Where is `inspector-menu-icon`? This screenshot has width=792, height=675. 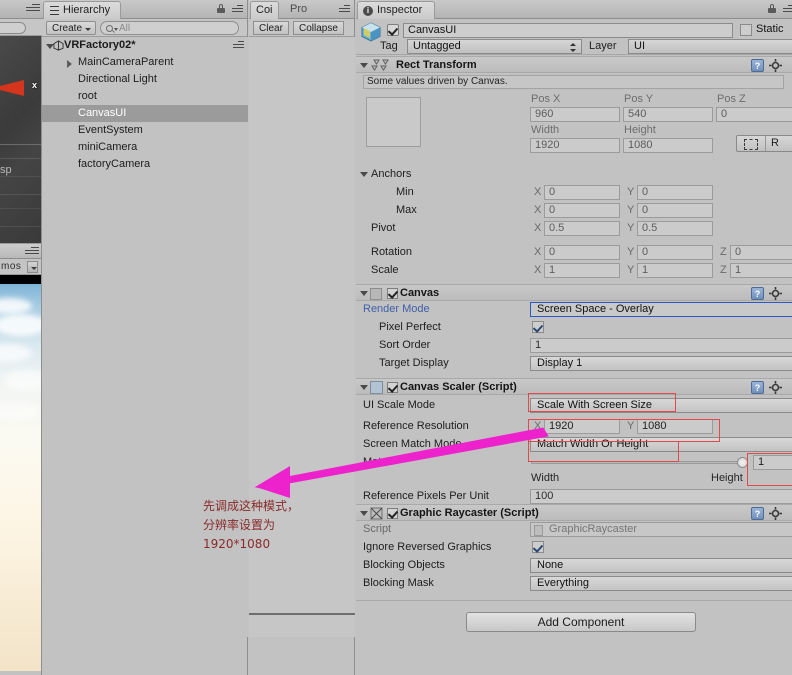 inspector-menu-icon is located at coordinates (786, 9).